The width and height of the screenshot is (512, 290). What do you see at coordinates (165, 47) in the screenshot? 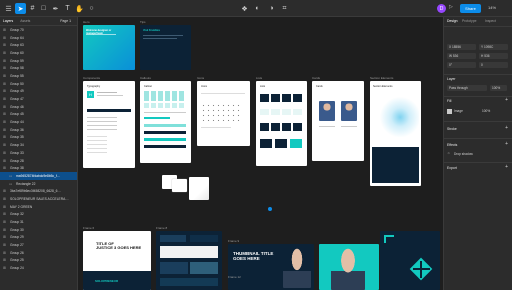
I see `tips-frame: Visit Frambles` at bounding box center [165, 47].